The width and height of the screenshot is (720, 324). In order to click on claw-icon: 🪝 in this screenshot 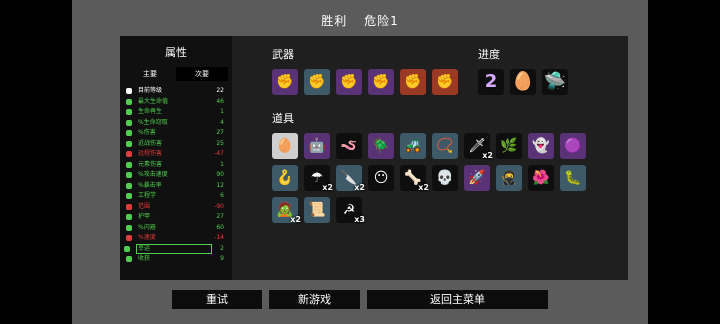, I will do `click(285, 178)`.